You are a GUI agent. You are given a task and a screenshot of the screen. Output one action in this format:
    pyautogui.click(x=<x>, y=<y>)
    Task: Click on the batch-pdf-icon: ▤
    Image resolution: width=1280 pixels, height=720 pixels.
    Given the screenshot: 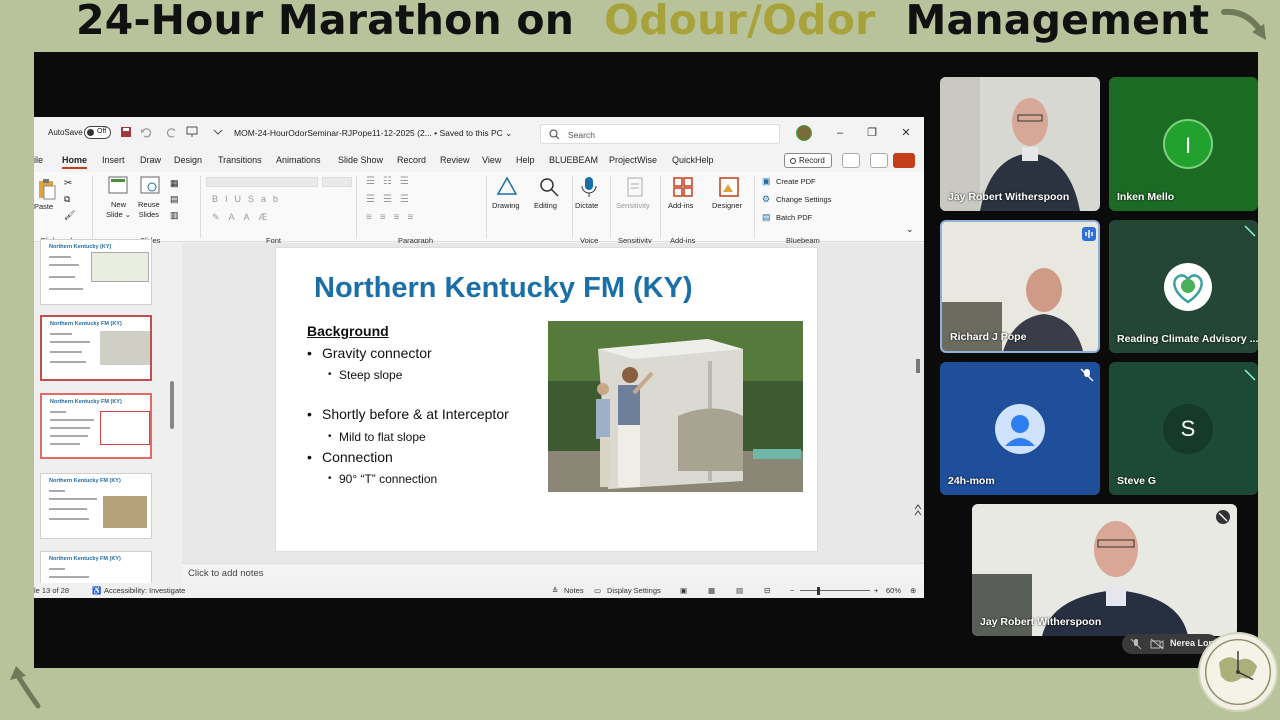 What is the action you would take?
    pyautogui.click(x=766, y=217)
    